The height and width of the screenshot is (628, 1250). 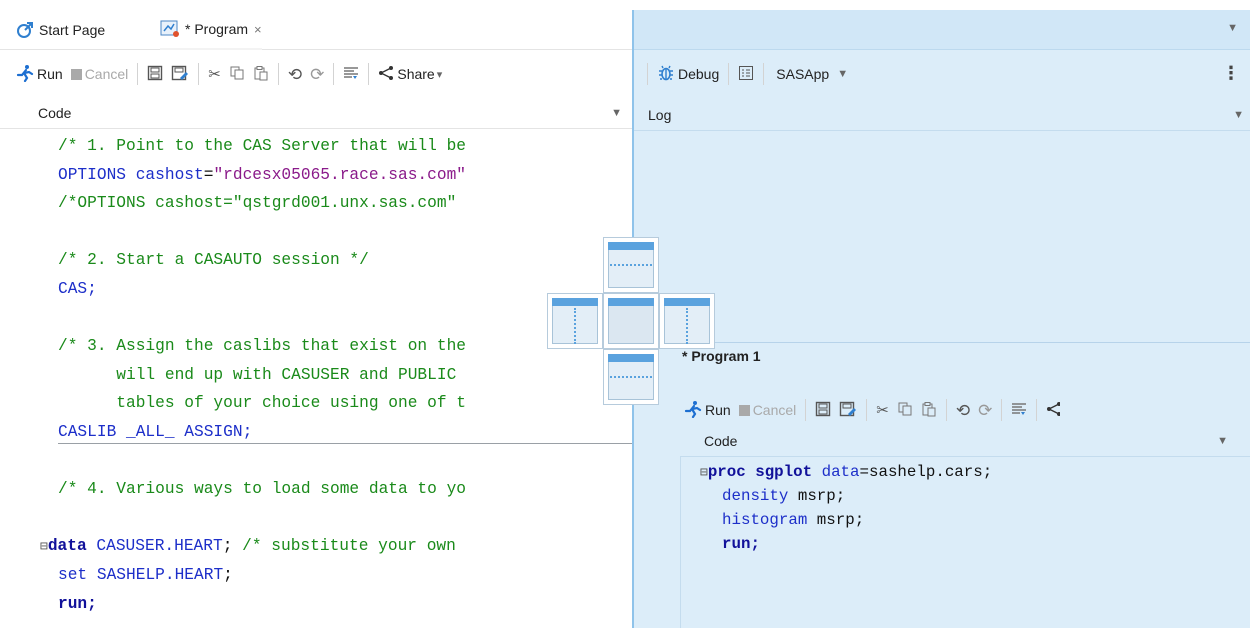 I want to click on close-icon: ×, so click(x=258, y=29).